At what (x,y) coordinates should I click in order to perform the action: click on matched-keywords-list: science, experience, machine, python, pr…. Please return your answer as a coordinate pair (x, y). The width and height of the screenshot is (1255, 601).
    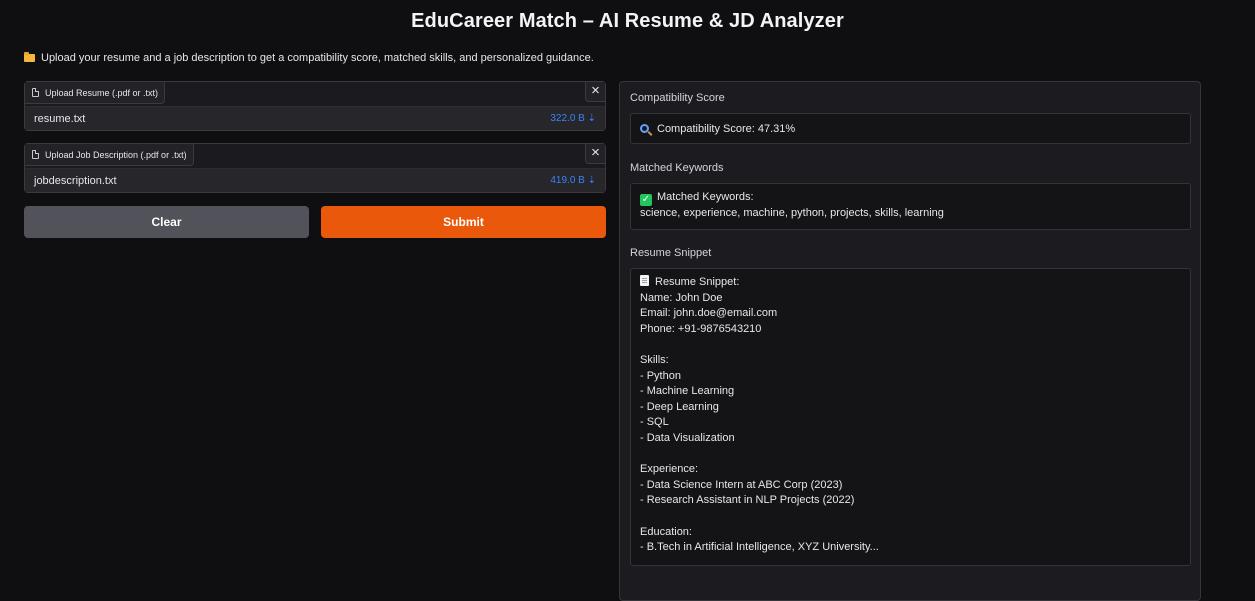
    Looking at the image, I should click on (792, 213).